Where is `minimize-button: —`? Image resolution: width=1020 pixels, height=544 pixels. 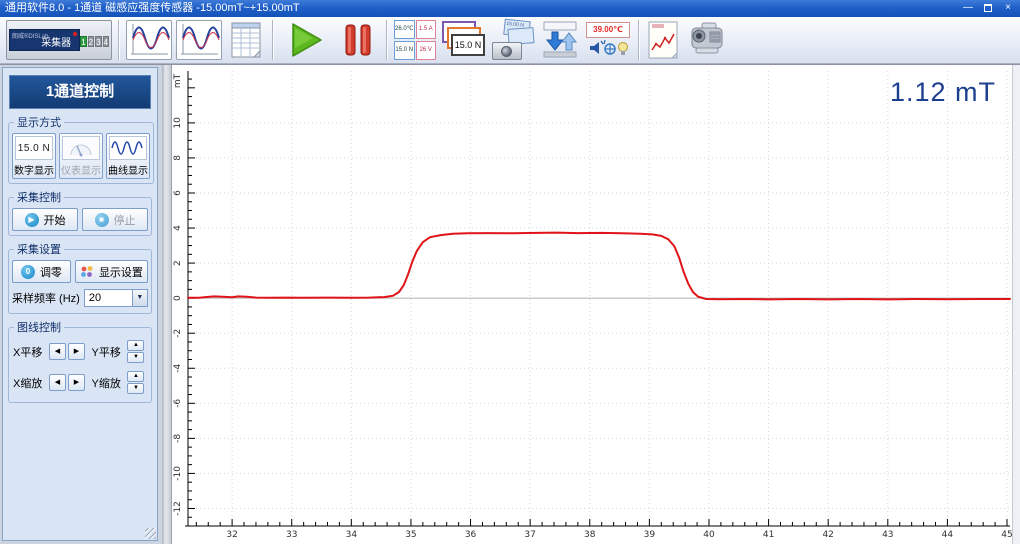 minimize-button: — is located at coordinates (968, 8).